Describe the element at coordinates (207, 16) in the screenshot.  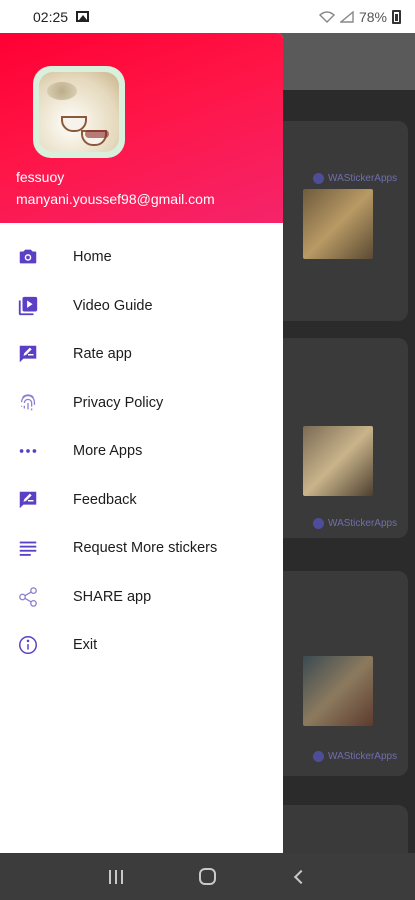
I see `status-bar: 02:25 78%` at that location.